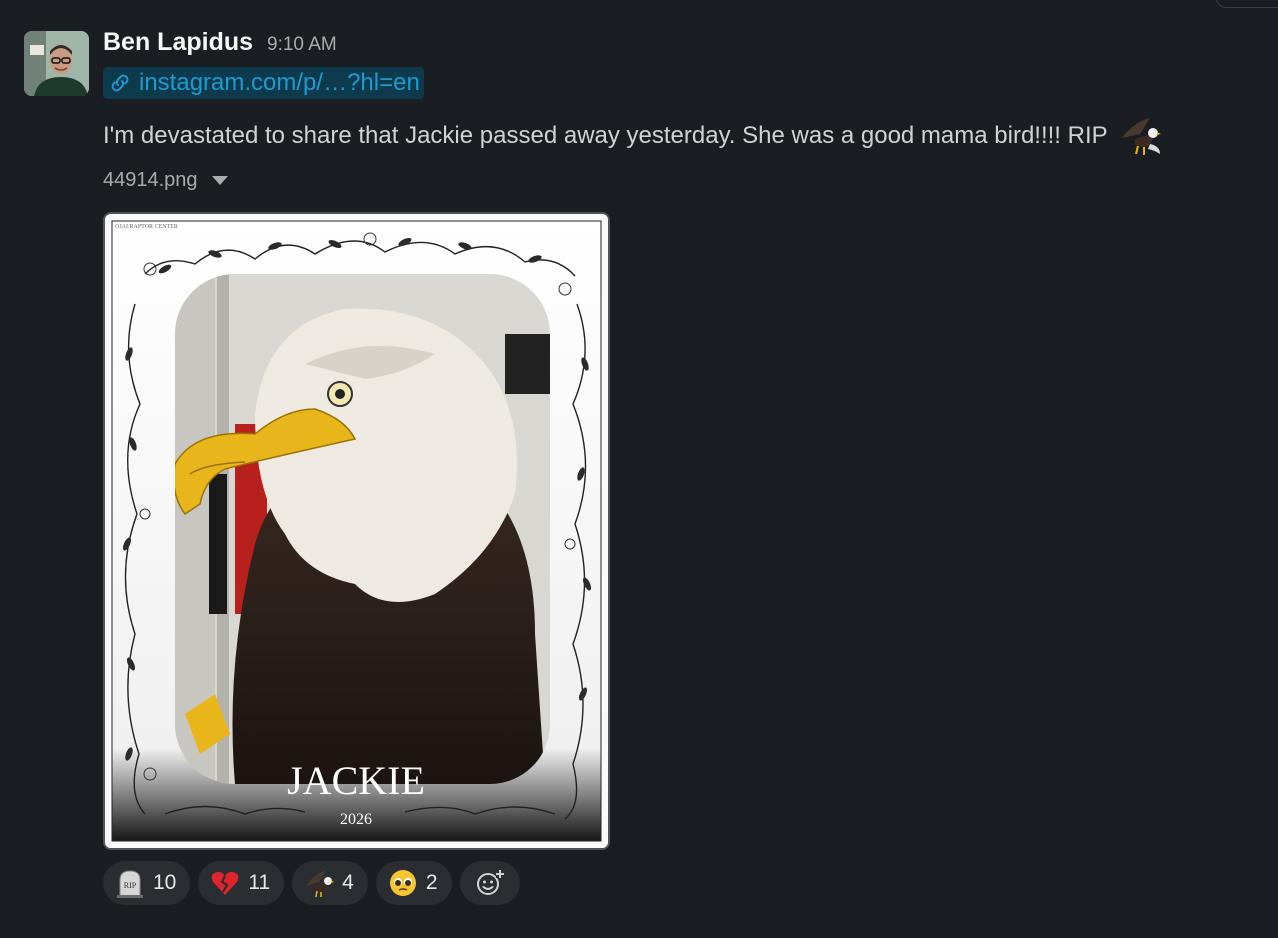  Describe the element at coordinates (165, 882) in the screenshot. I see `reaction-count: 10` at that location.